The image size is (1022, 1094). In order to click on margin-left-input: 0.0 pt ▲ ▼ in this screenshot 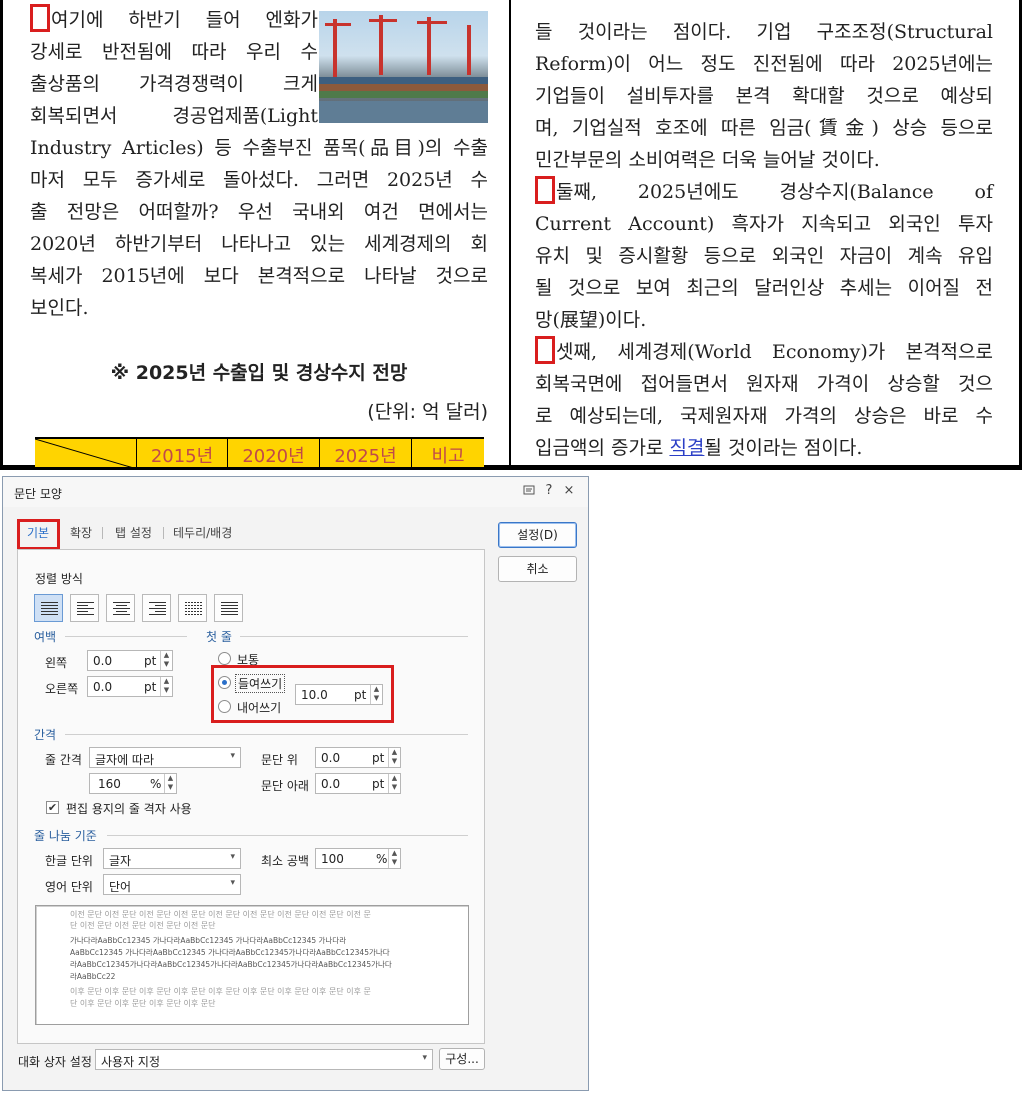, I will do `click(130, 660)`.